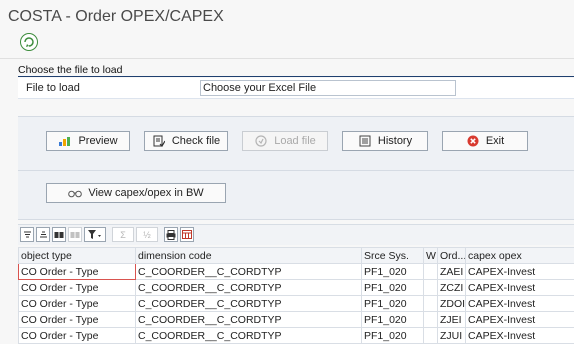 This screenshot has height=344, width=574. I want to click on load-file-button: Load file, so click(285, 141).